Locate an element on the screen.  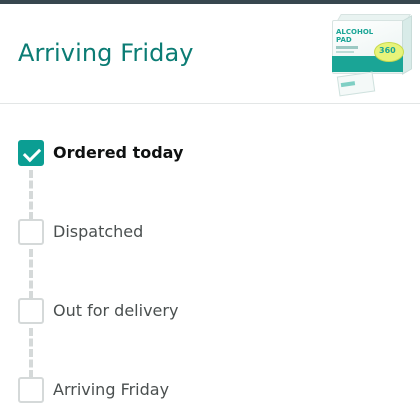
tracker-step-ordered: Ordered today is located at coordinates (208, 153).